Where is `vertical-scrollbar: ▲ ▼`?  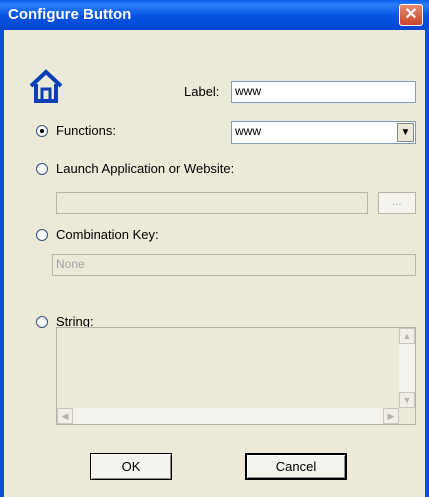 vertical-scrollbar: ▲ ▼ is located at coordinates (407, 368).